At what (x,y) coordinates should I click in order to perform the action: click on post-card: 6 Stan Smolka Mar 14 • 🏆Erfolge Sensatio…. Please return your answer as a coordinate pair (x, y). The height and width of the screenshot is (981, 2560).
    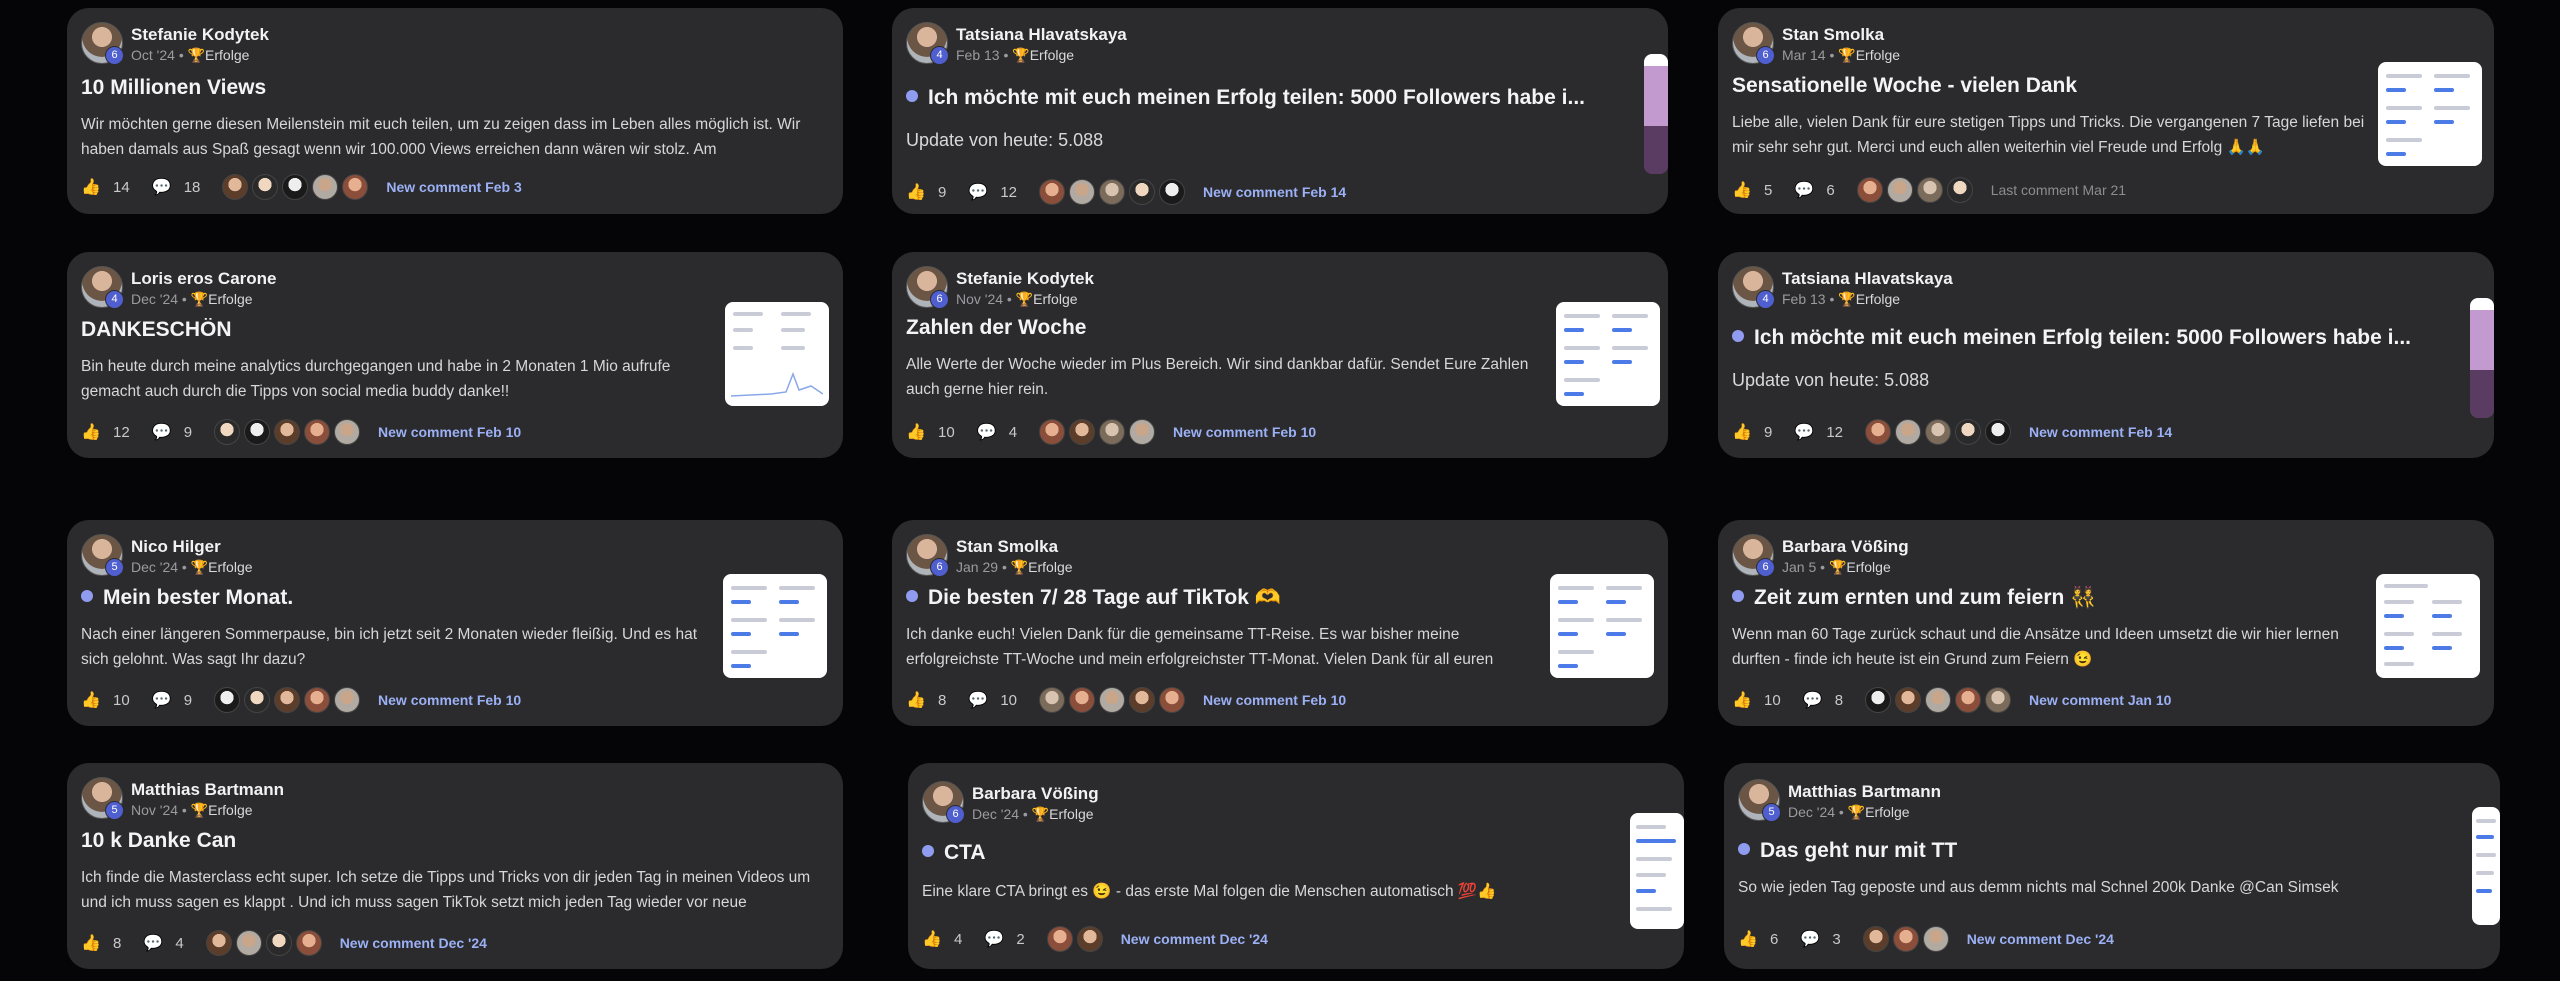
    Looking at the image, I should click on (2106, 111).